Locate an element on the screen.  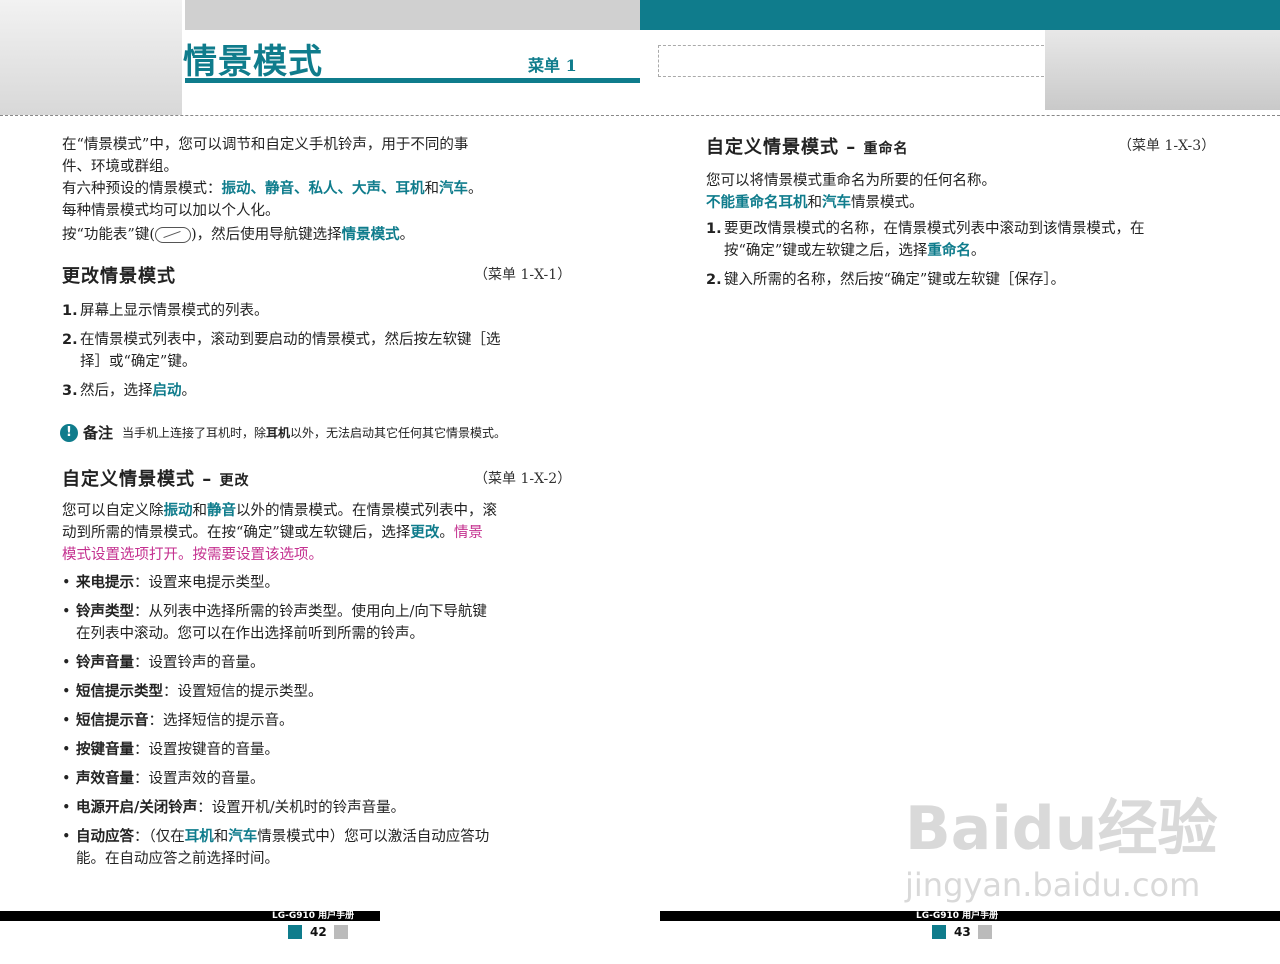
baidu-watermark-logo: Baidu经验 is located at coordinates (1061, 829).